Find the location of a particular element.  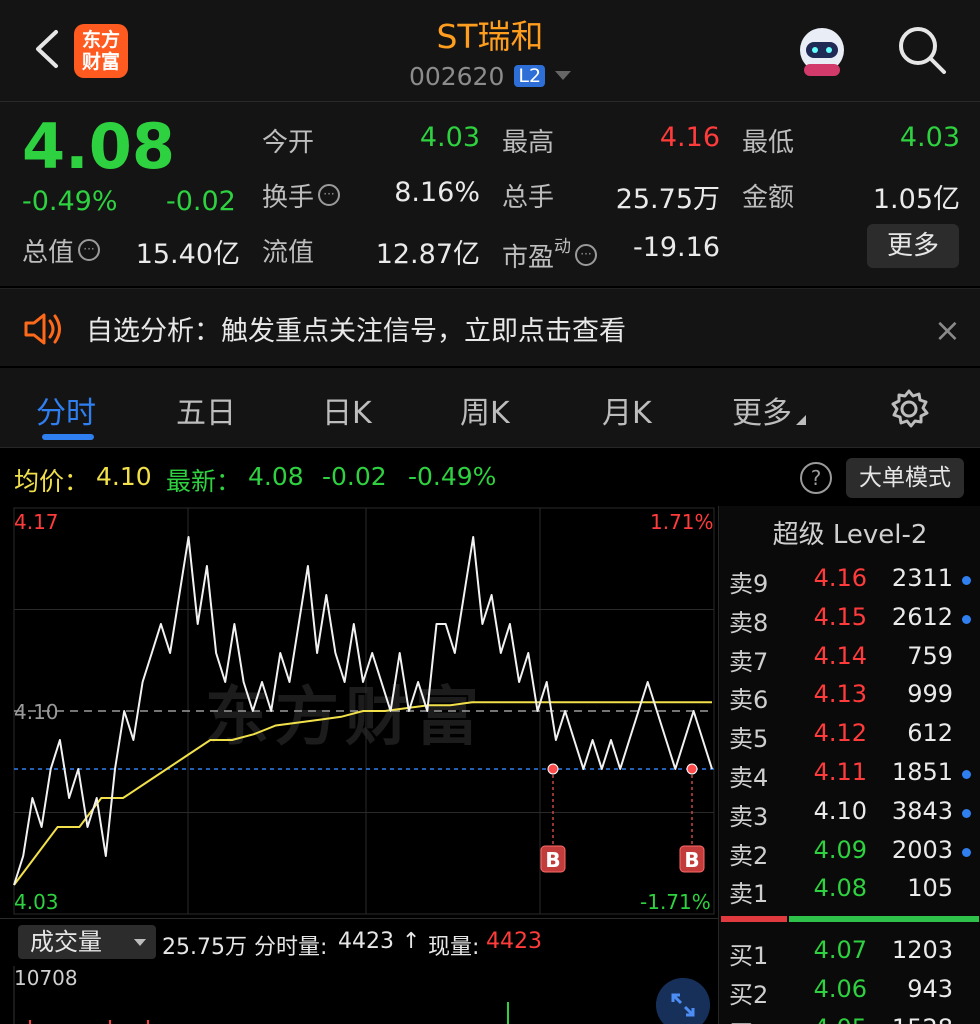

order-price: 4.12 is located at coordinates (840, 733).